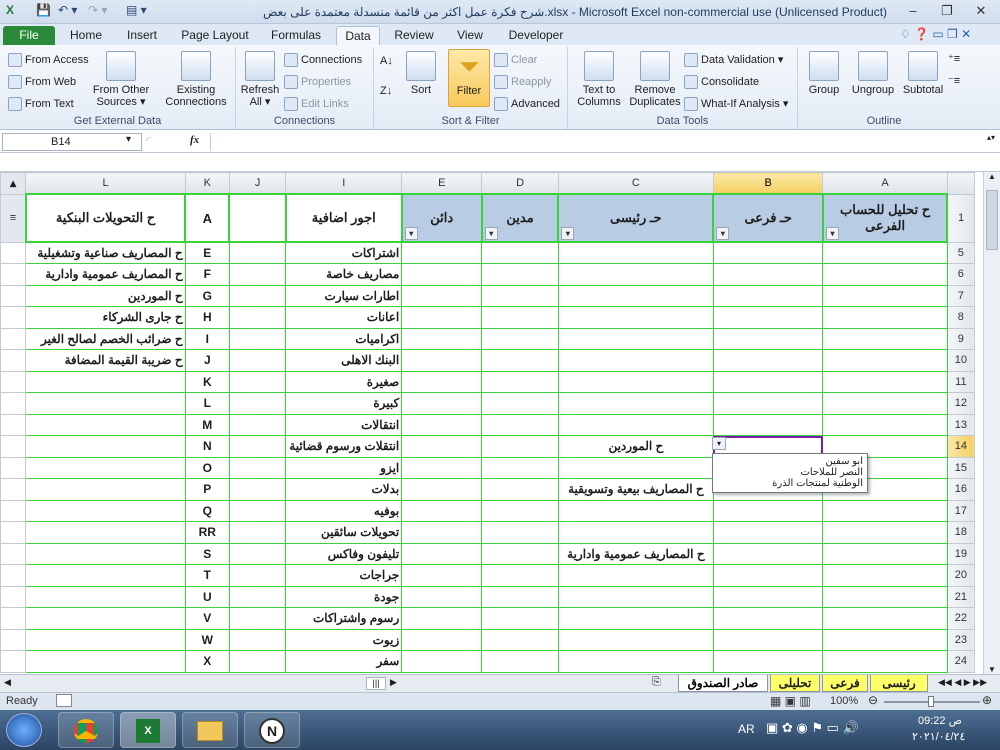 This screenshot has height=750, width=1000. Describe the element at coordinates (719, 443) in the screenshot. I see `cell-dropdown-arrow-icon: ▾` at that location.